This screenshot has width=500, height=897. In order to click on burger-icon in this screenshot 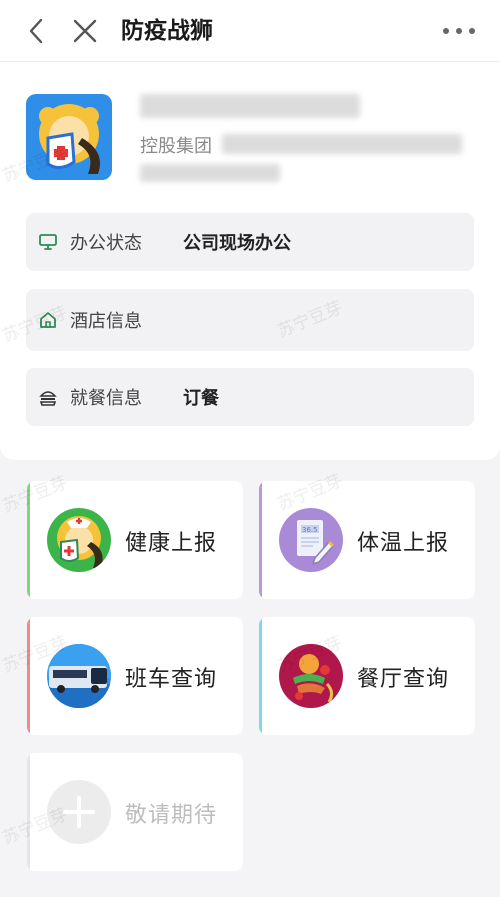, I will do `click(48, 397)`.